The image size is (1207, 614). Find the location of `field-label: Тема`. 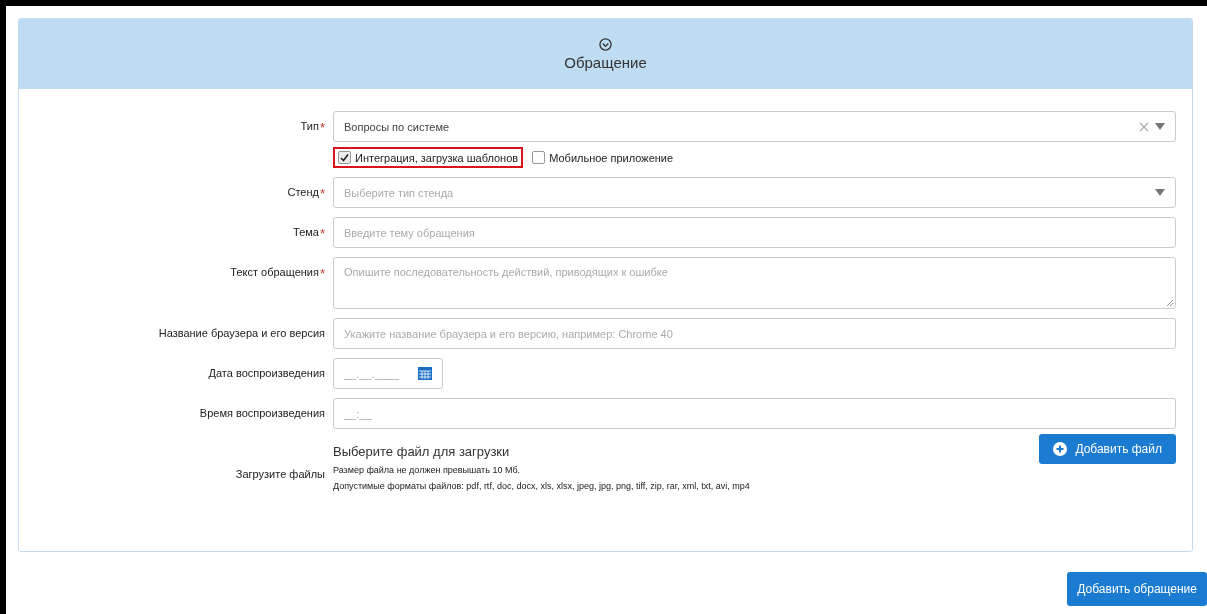

field-label: Тема is located at coordinates (306, 233).